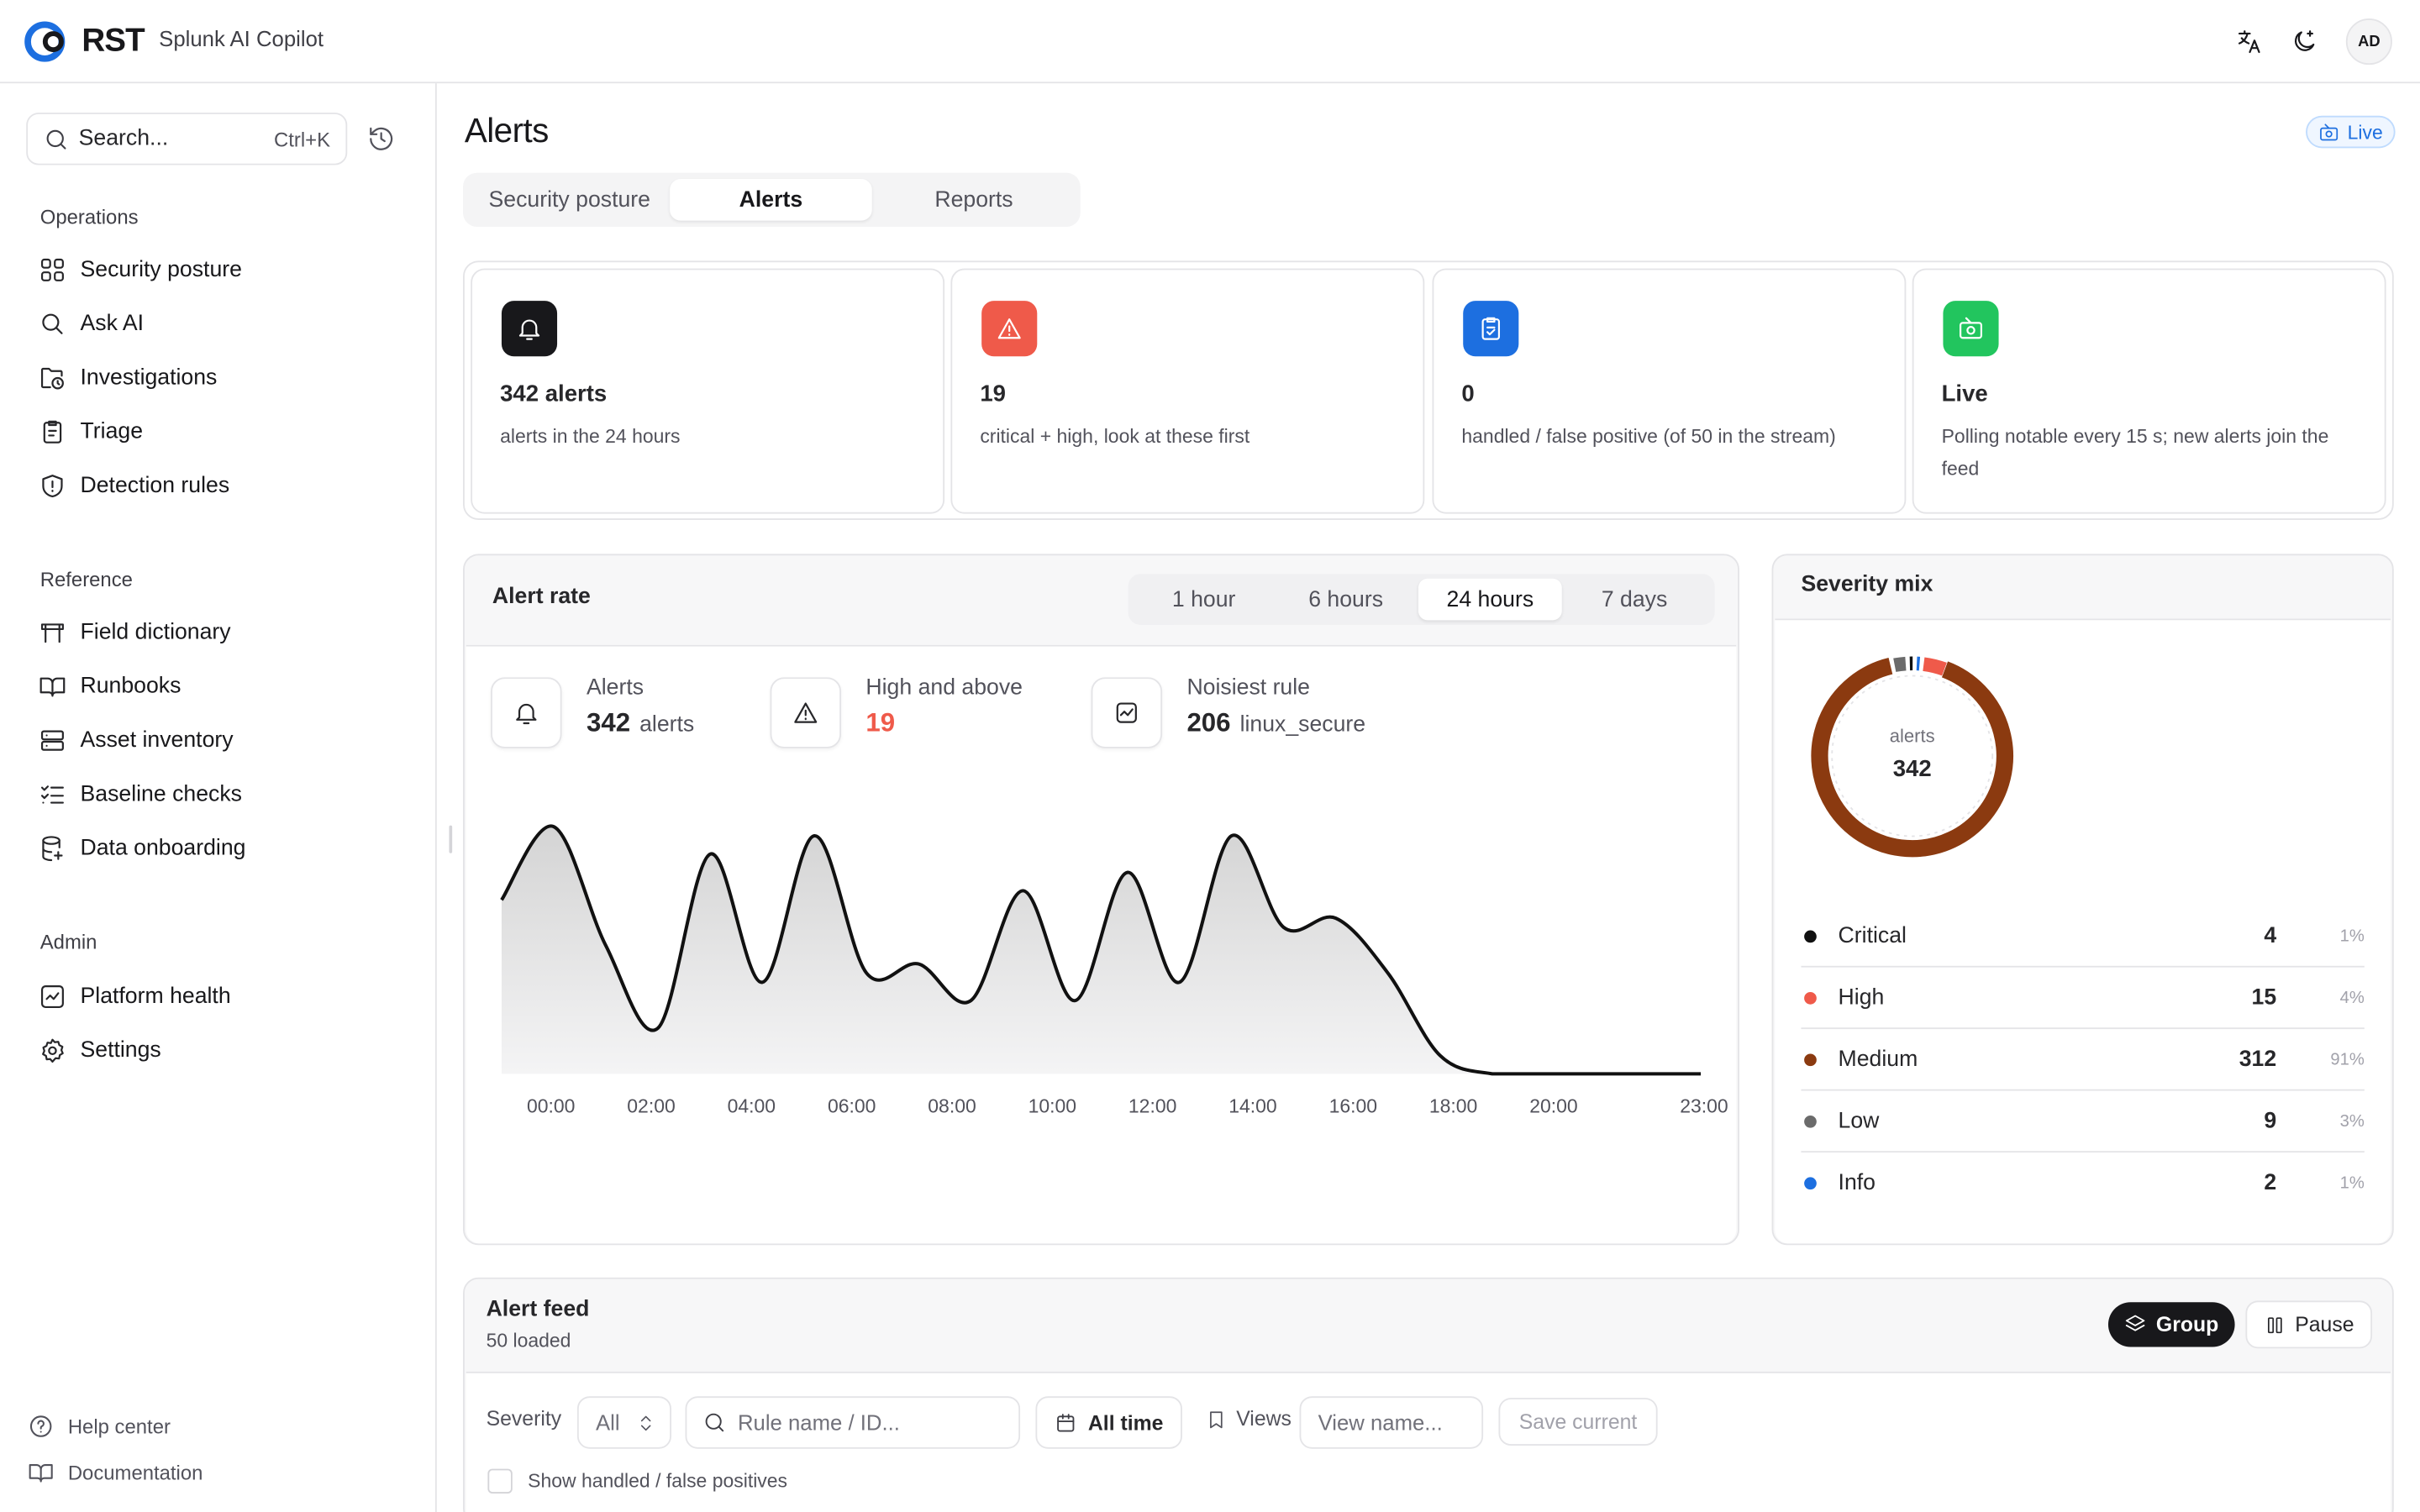 The image size is (2420, 1512). What do you see at coordinates (1634, 600) in the screenshot?
I see `range-7-days: 7 days` at bounding box center [1634, 600].